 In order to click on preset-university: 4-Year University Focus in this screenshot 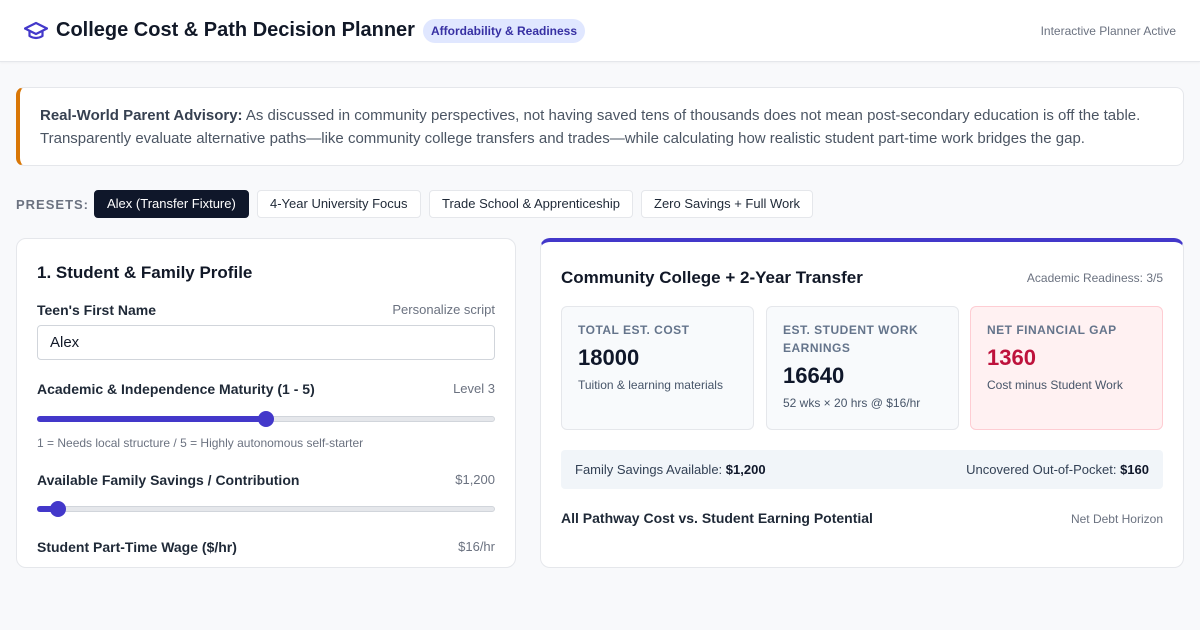, I will do `click(339, 204)`.